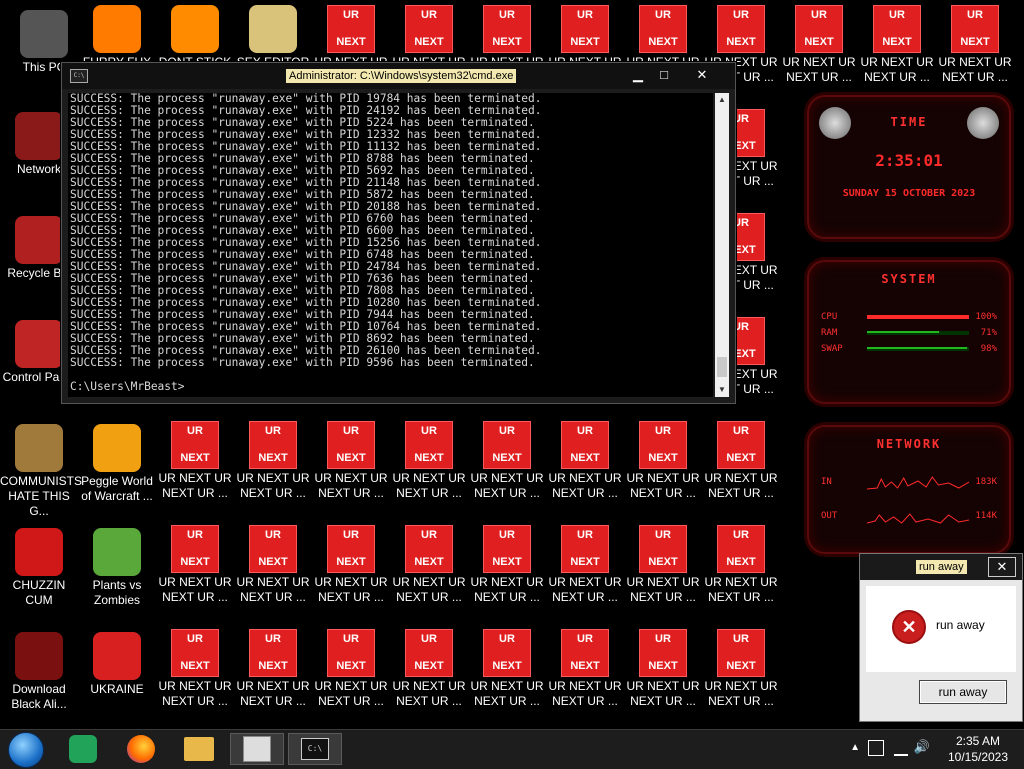 The image size is (1024, 769). Describe the element at coordinates (1002, 567) in the screenshot. I see `dialog-close-button: ✕` at that location.